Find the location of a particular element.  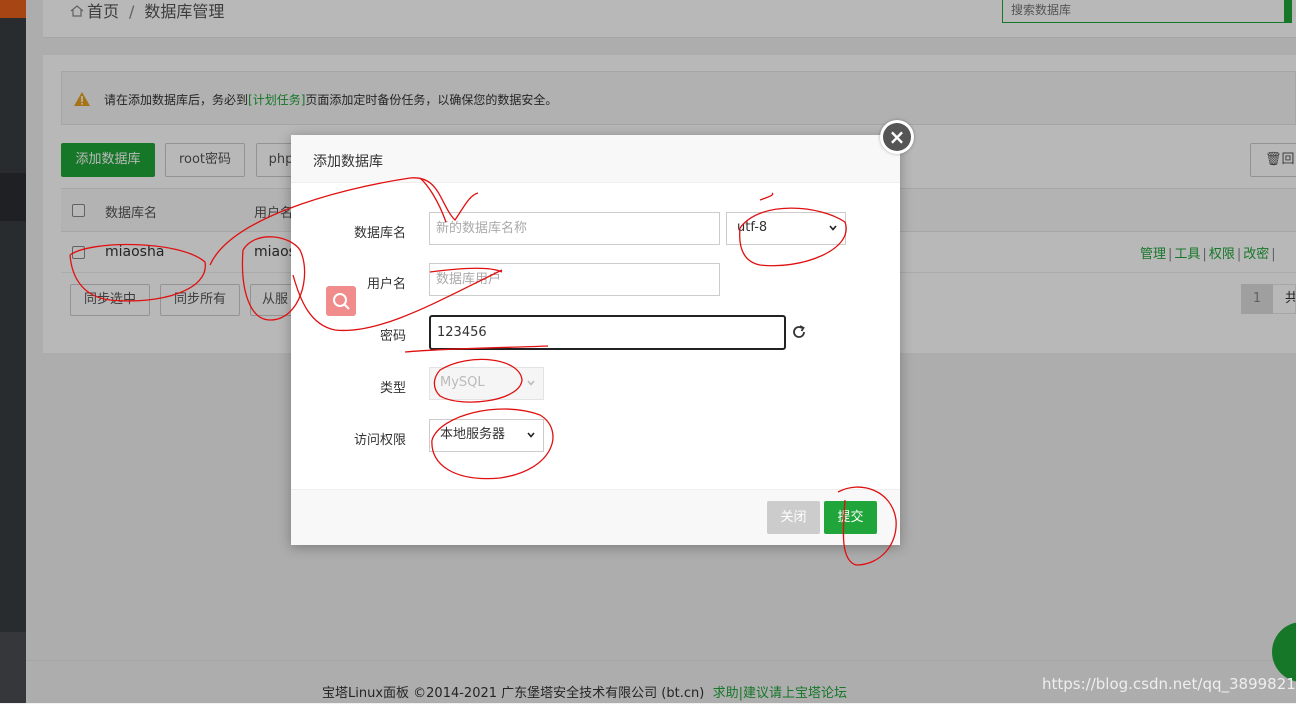

type-label: 类型 is located at coordinates (392, 388).